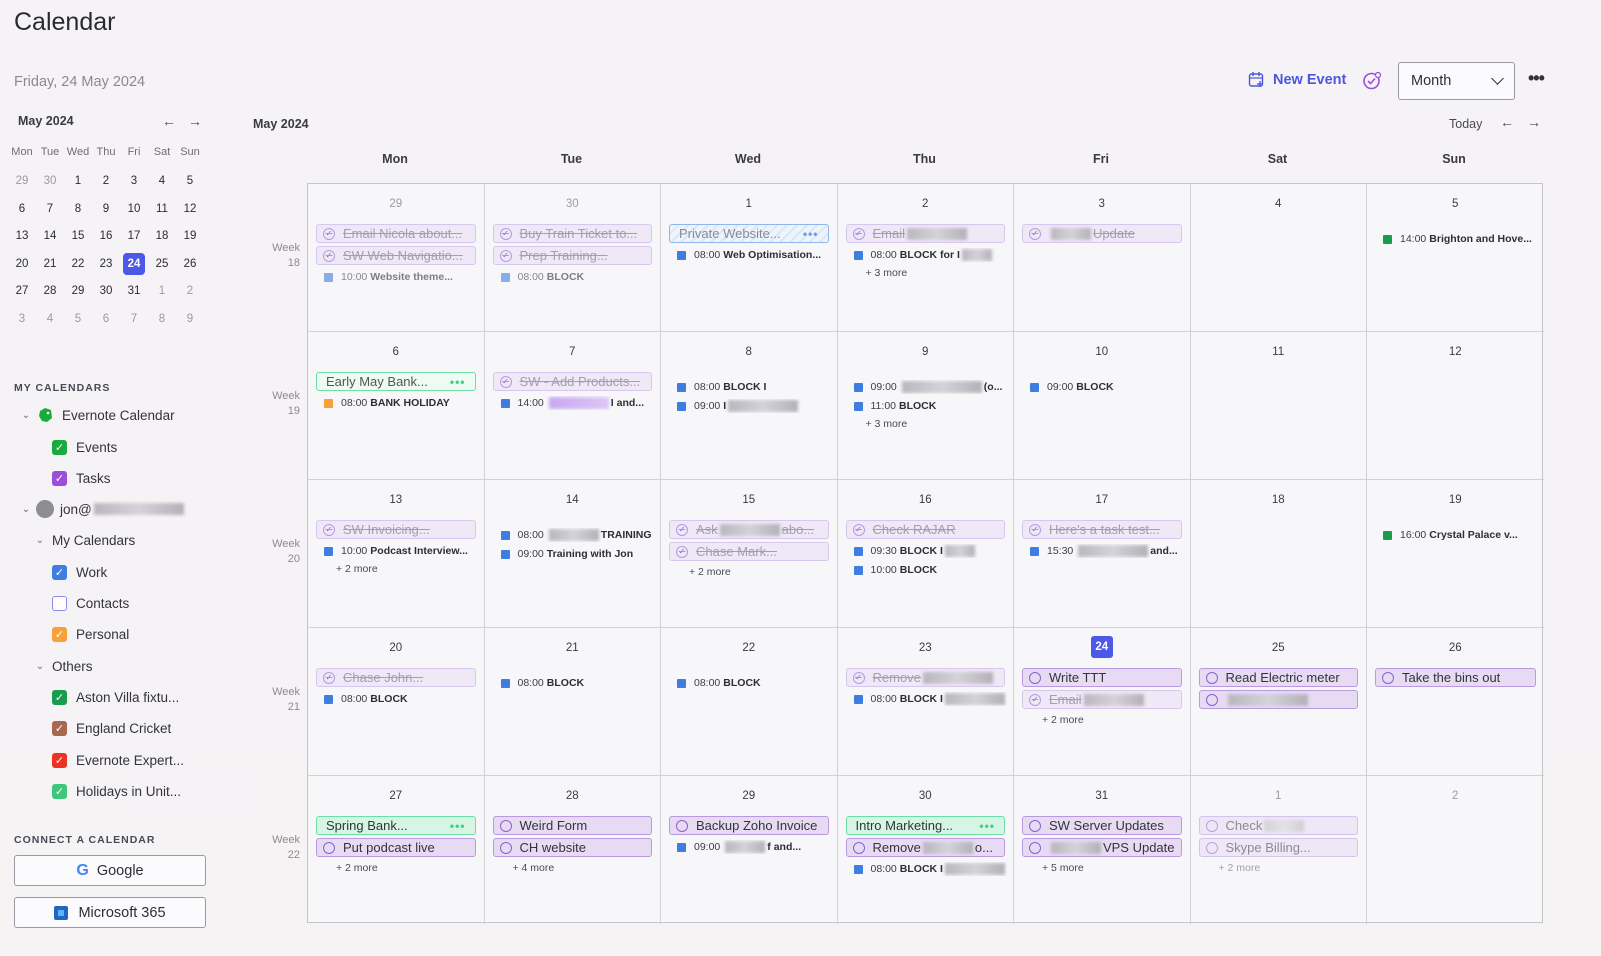  Describe the element at coordinates (1102, 258) in the screenshot. I see `day-cell: 3 ✓ Update` at that location.